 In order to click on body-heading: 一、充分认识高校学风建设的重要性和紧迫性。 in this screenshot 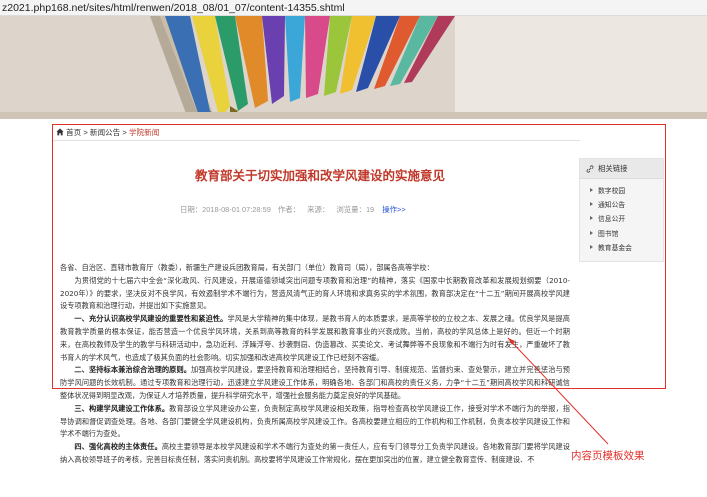, I will do `click(151, 319)`.